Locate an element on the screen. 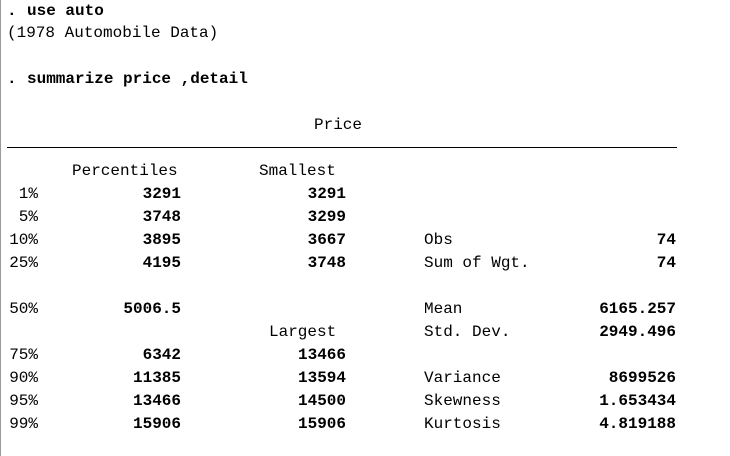  command-text: summarize price ,detail is located at coordinates (137, 79).